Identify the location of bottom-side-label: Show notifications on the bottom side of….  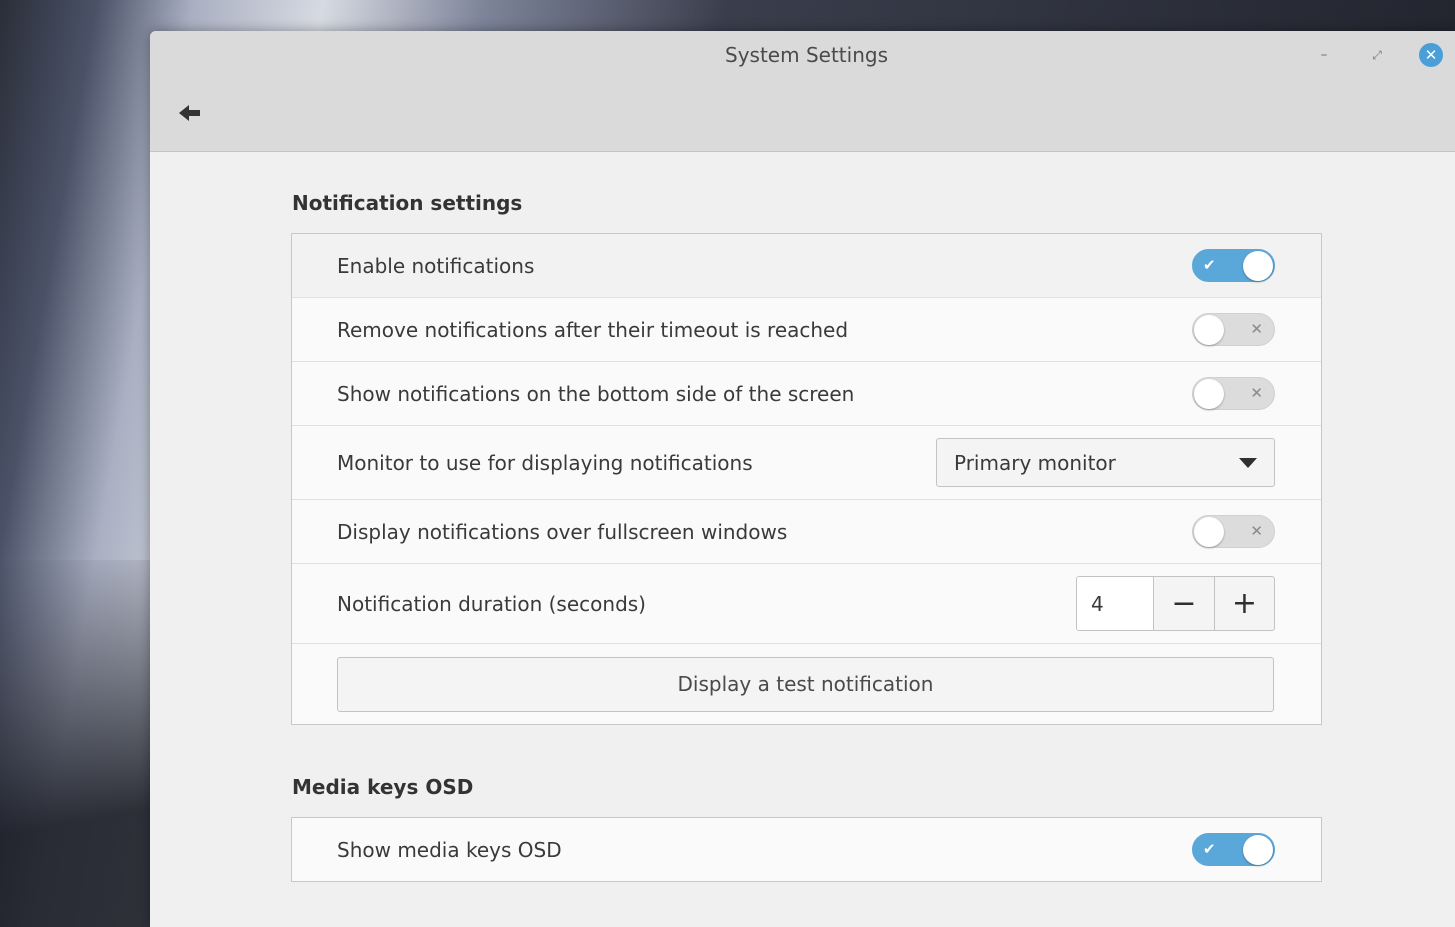
(596, 393).